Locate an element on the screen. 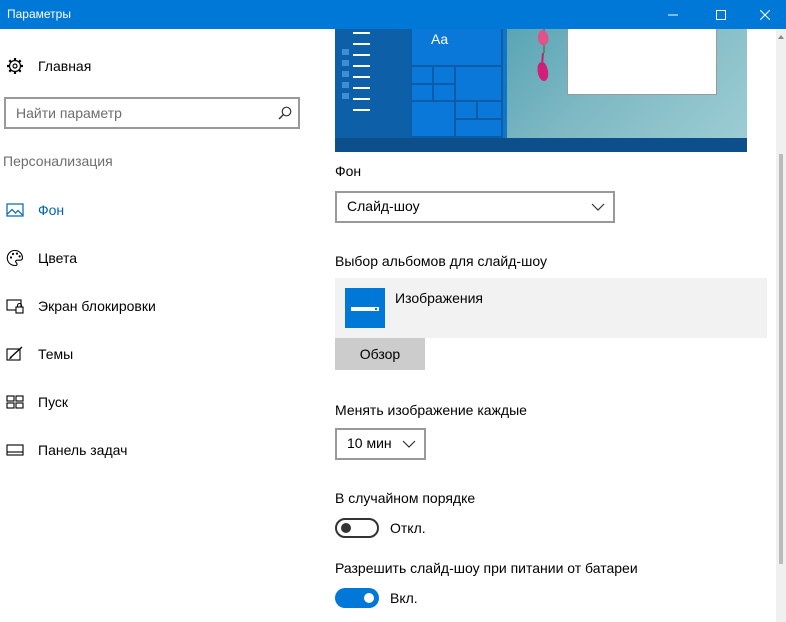 Image resolution: width=786 pixels, height=622 pixels. shuffle-toggle is located at coordinates (357, 528).